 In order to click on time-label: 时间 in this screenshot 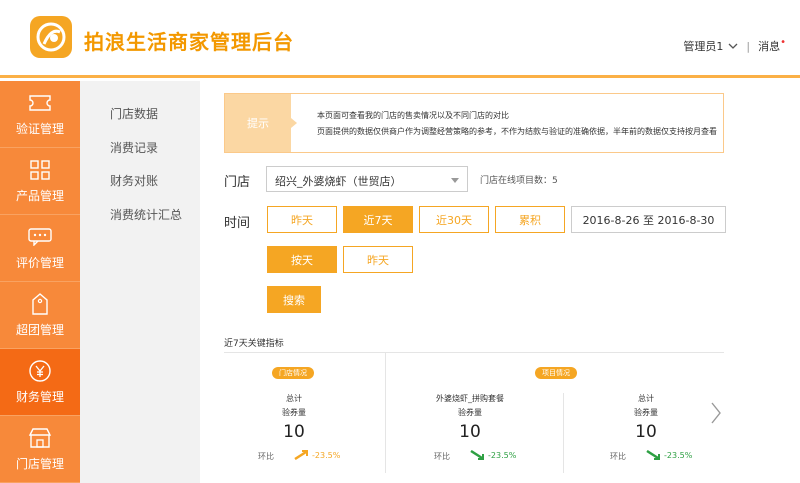, I will do `click(237, 223)`.